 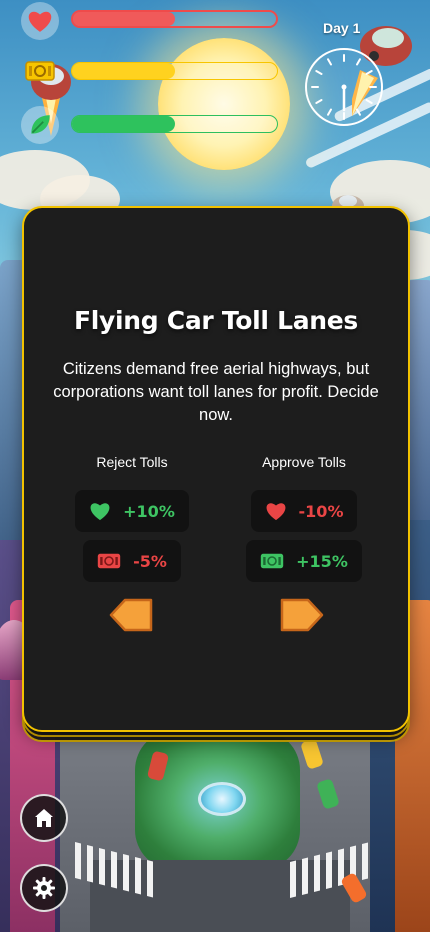 What do you see at coordinates (132, 561) in the screenshot?
I see `reject-money-effect: -5%` at bounding box center [132, 561].